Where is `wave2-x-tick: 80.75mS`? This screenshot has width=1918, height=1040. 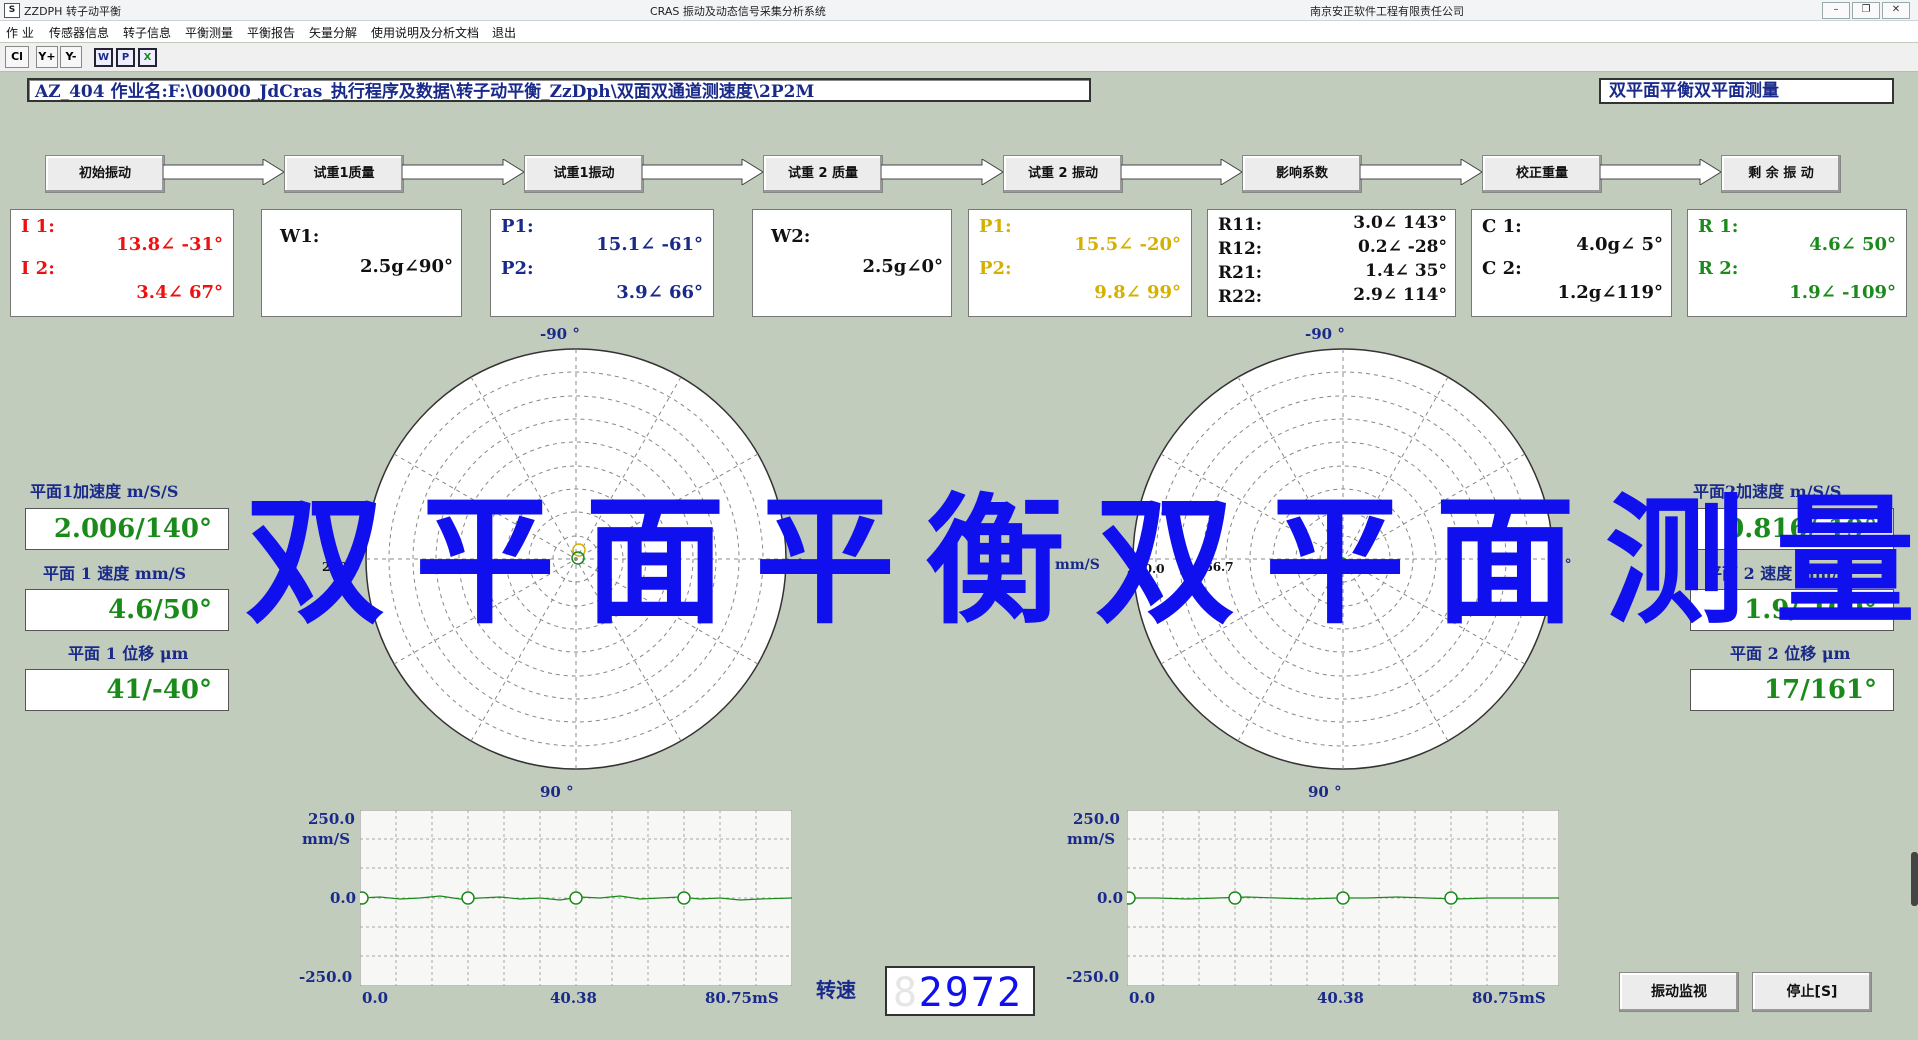
wave2-x-tick: 80.75mS is located at coordinates (1509, 998).